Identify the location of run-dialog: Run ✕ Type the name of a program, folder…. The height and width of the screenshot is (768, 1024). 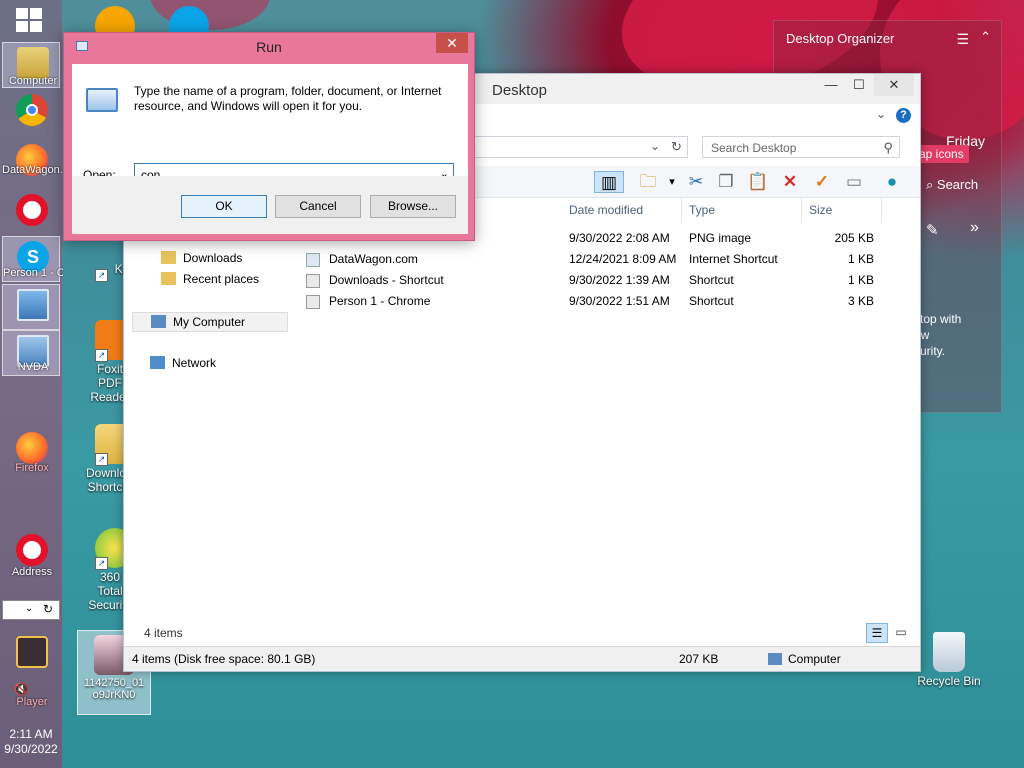
(269, 136).